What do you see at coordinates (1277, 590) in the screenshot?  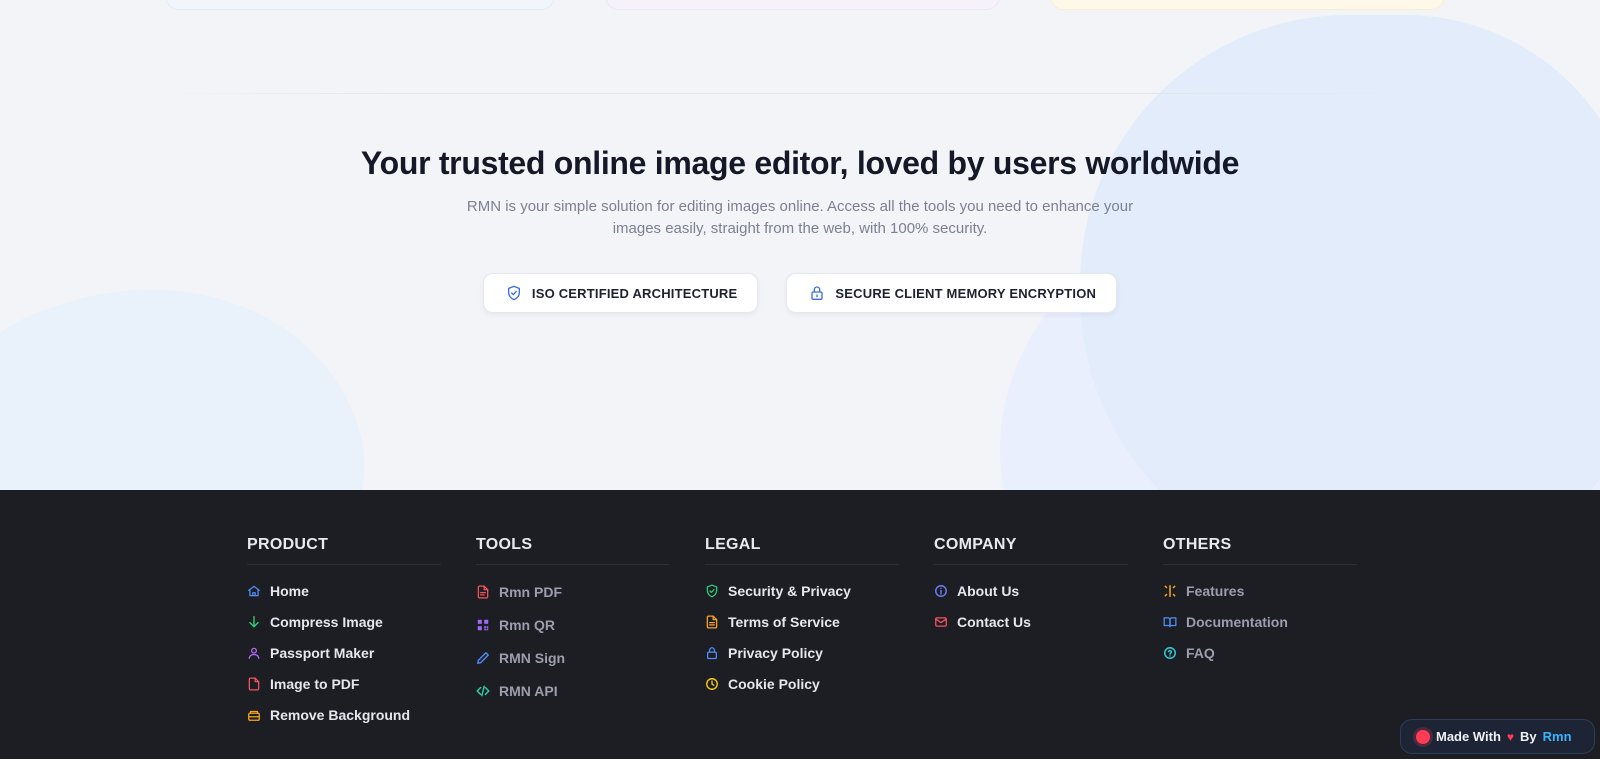 I see `footer-link-features: Features` at bounding box center [1277, 590].